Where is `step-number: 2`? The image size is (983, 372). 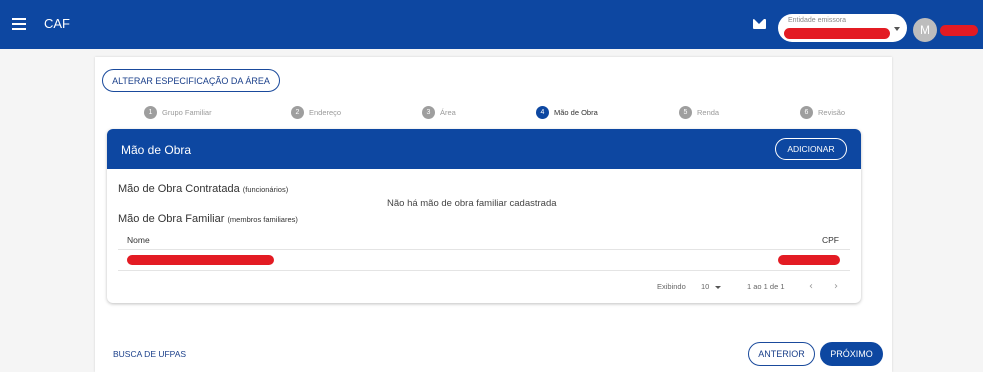
step-number: 2 is located at coordinates (297, 112).